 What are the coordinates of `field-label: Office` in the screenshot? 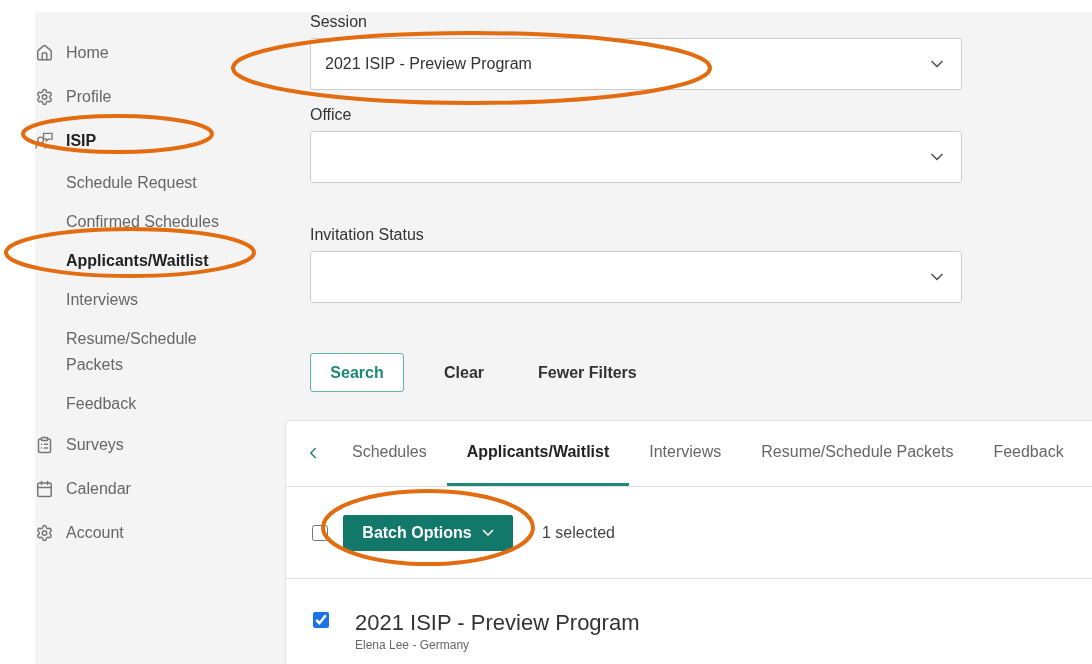 It's located at (331, 115).